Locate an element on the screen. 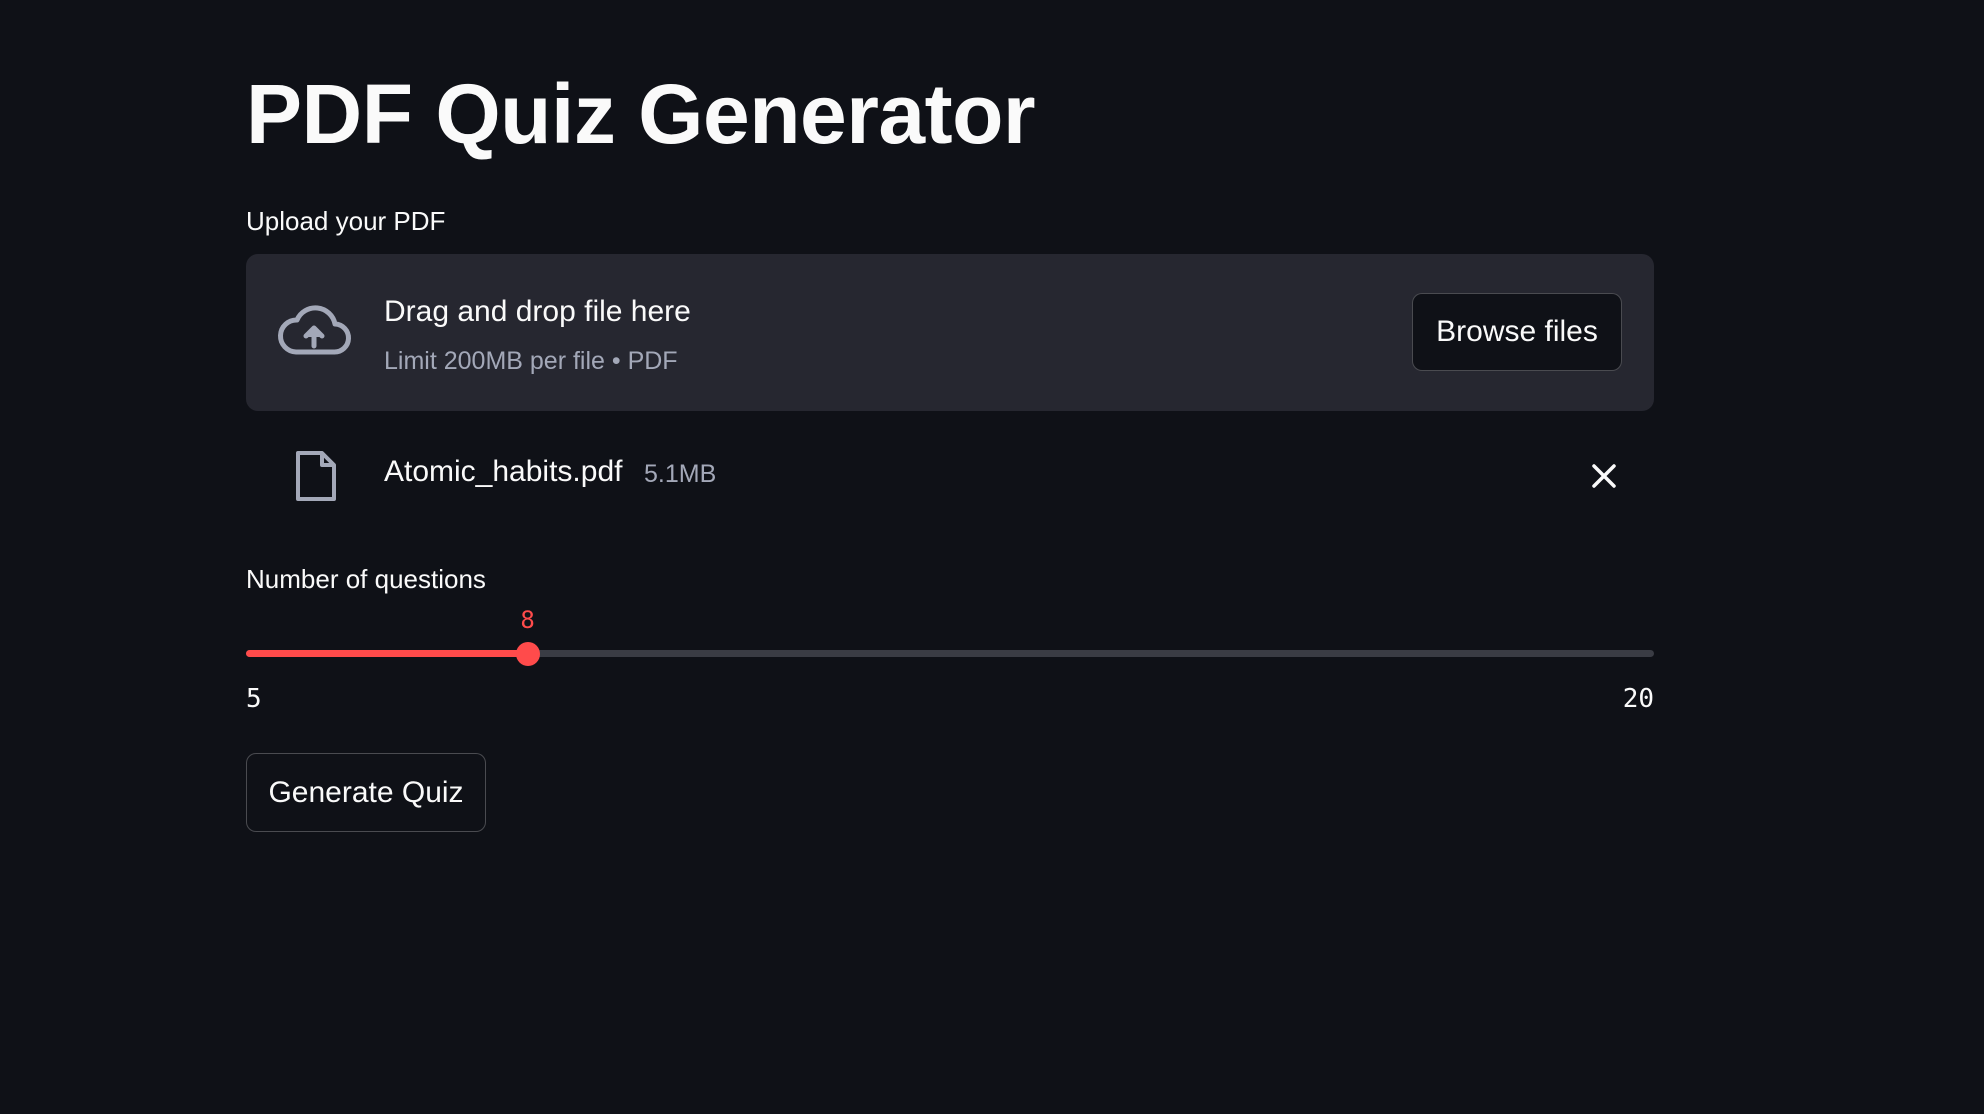 This screenshot has height=1114, width=1984. browse-files-button: Browse files is located at coordinates (1517, 332).